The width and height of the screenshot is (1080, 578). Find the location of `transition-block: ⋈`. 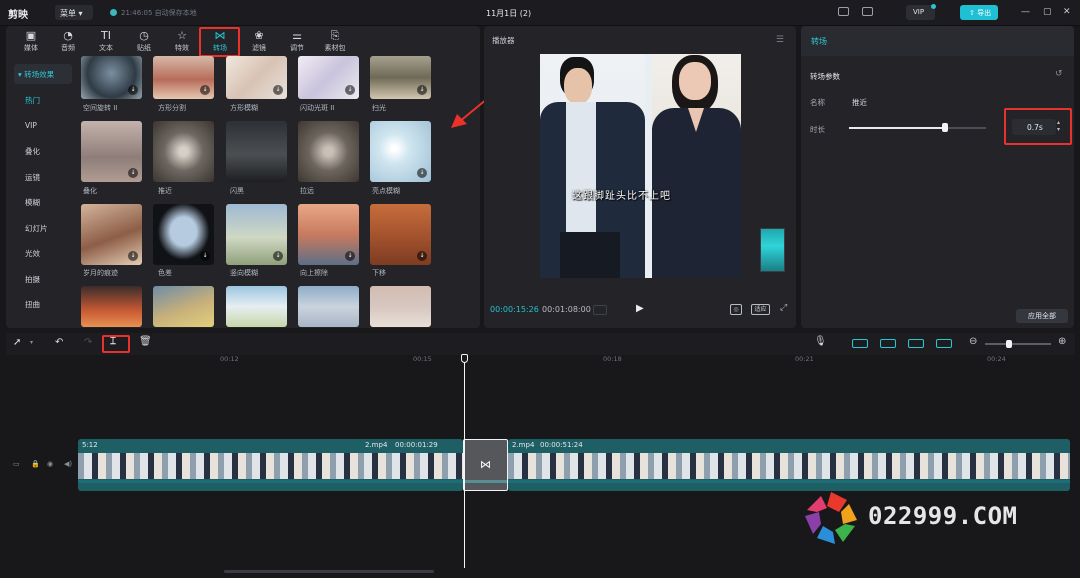

transition-block: ⋈ is located at coordinates (485, 465).